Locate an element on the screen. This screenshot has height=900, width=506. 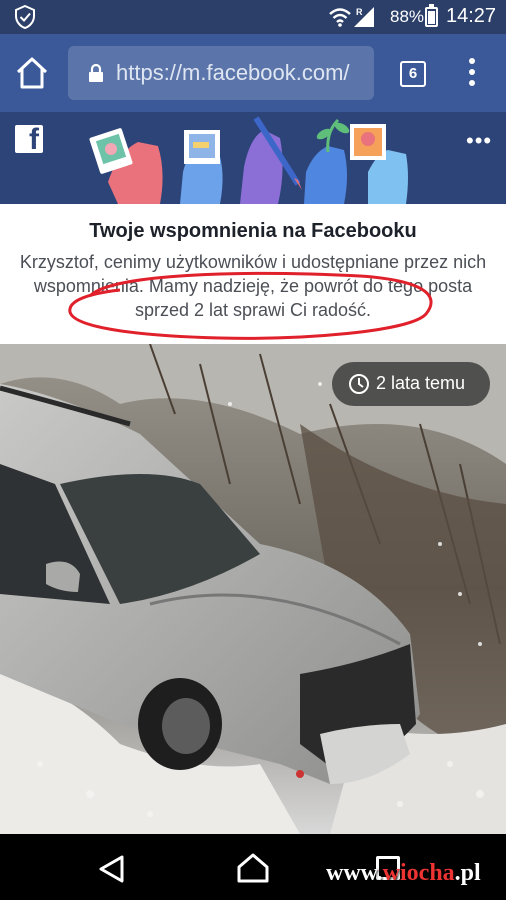
status-time: 14:27 is located at coordinates (471, 16).